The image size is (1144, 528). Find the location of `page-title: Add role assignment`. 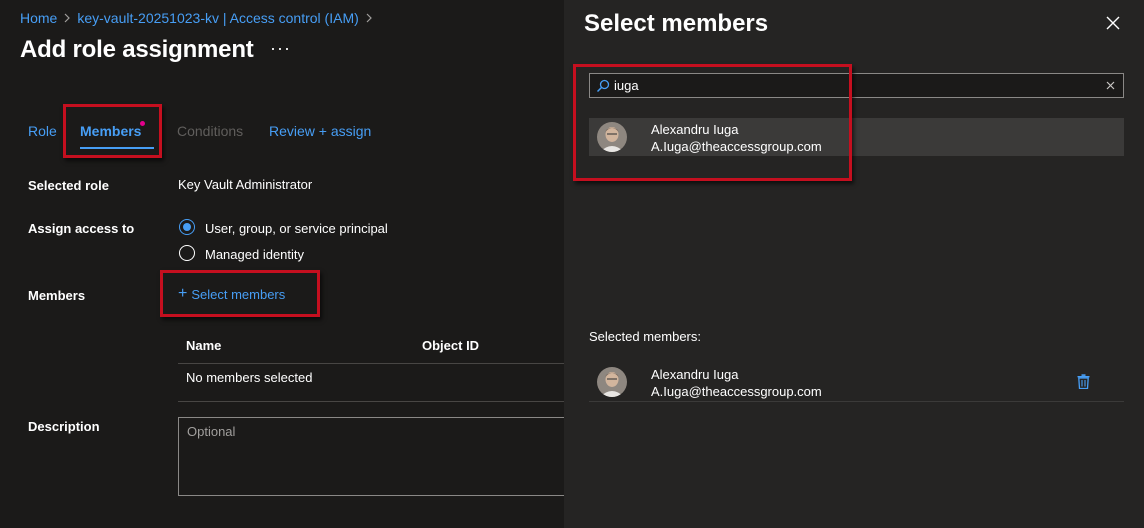

page-title: Add role assignment is located at coordinates (137, 49).